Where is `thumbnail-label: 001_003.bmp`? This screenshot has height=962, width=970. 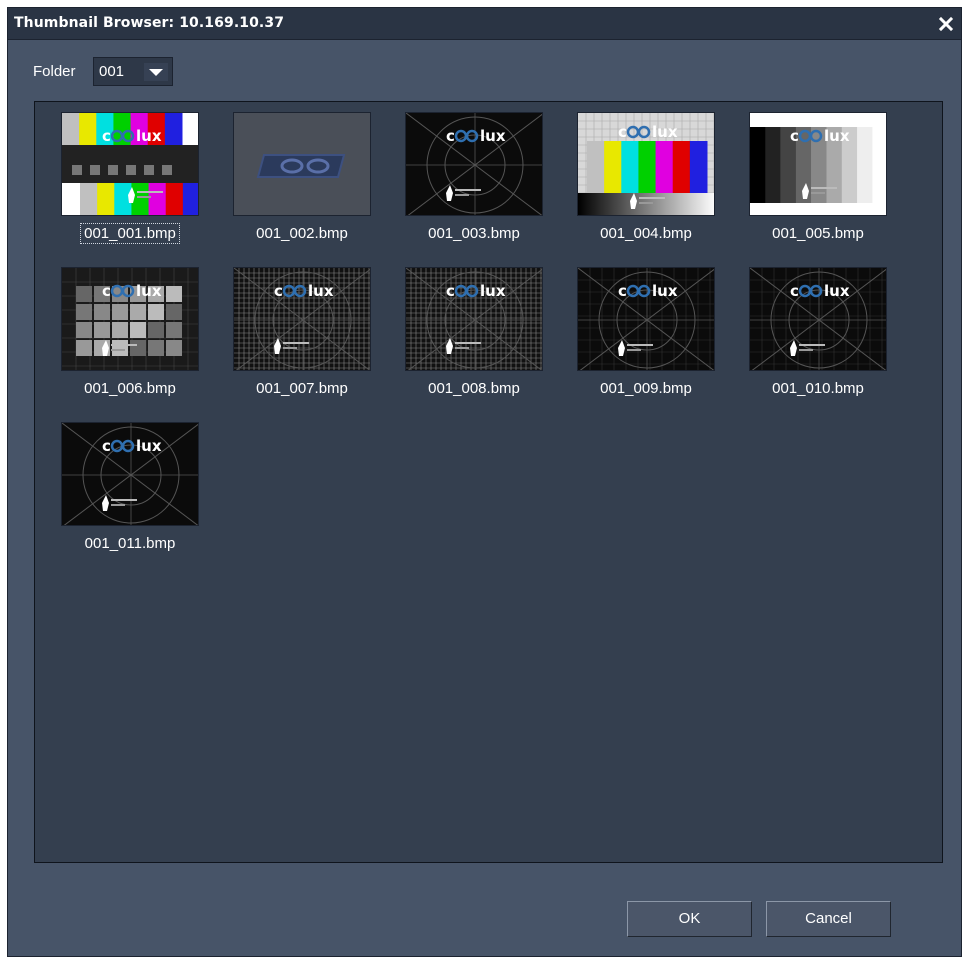
thumbnail-label: 001_003.bmp is located at coordinates (474, 233).